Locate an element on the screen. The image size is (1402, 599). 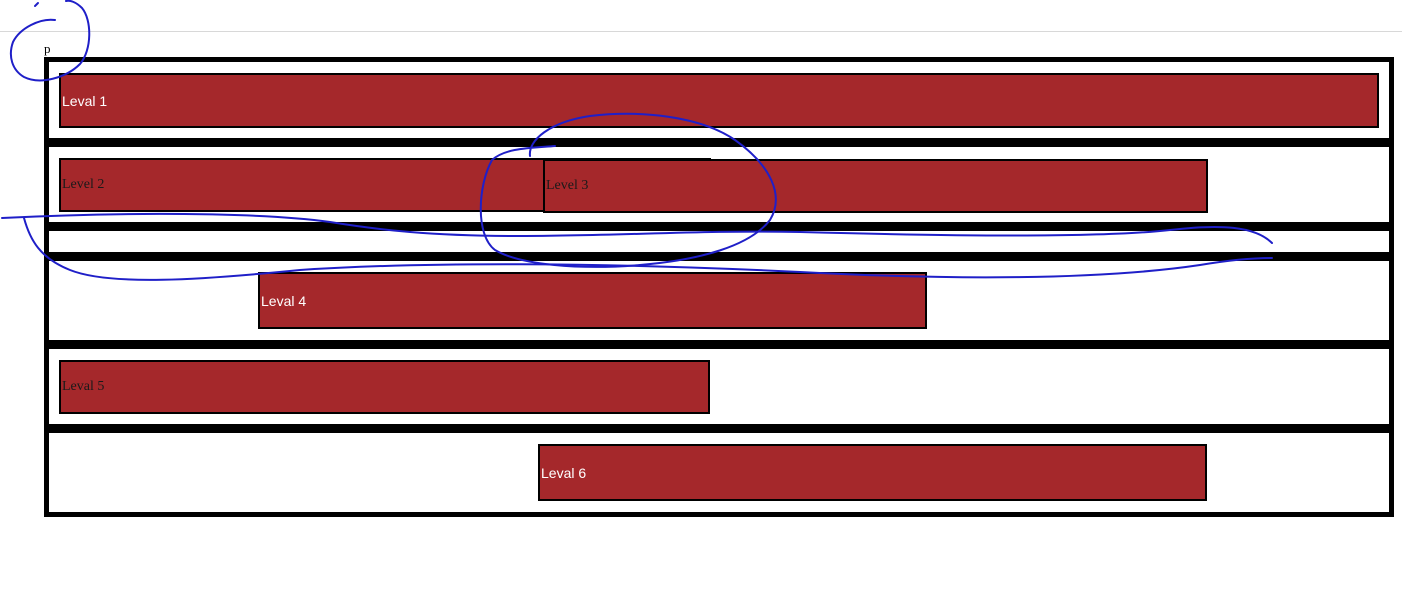
top-divider is located at coordinates (701, 31).